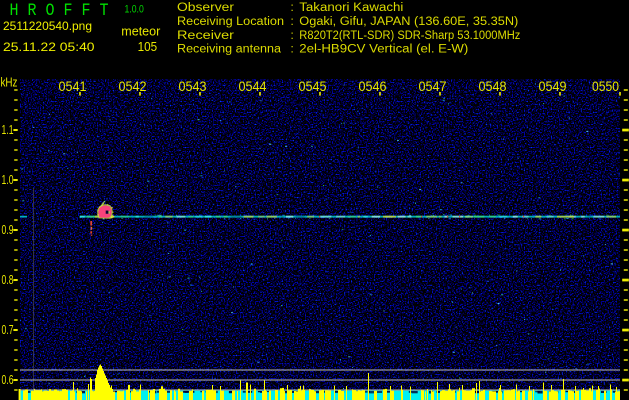 The image size is (629, 400). Describe the element at coordinates (49, 47) in the screenshot. I see `svg-text: 25.11.22 05:40` at that location.